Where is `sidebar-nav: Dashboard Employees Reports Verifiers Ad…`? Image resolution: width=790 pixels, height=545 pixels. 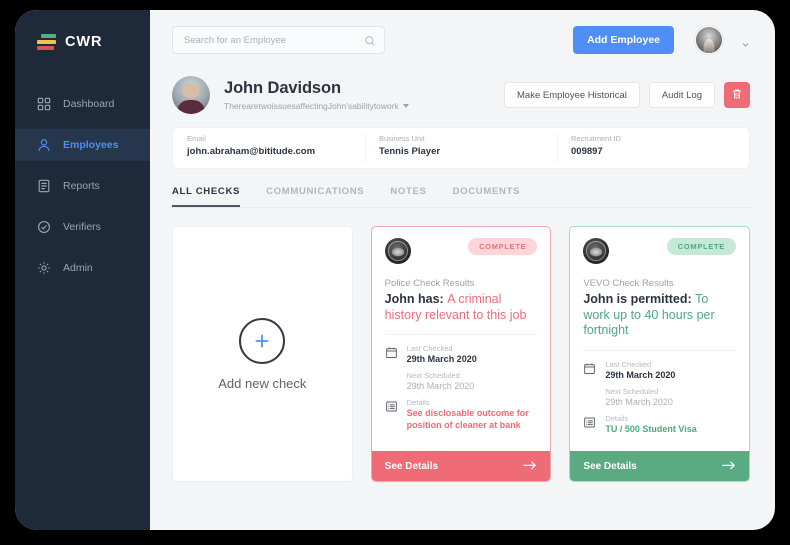
sidebar-nav: Dashboard Employees Reports Verifiers Ad… is located at coordinates (82, 186).